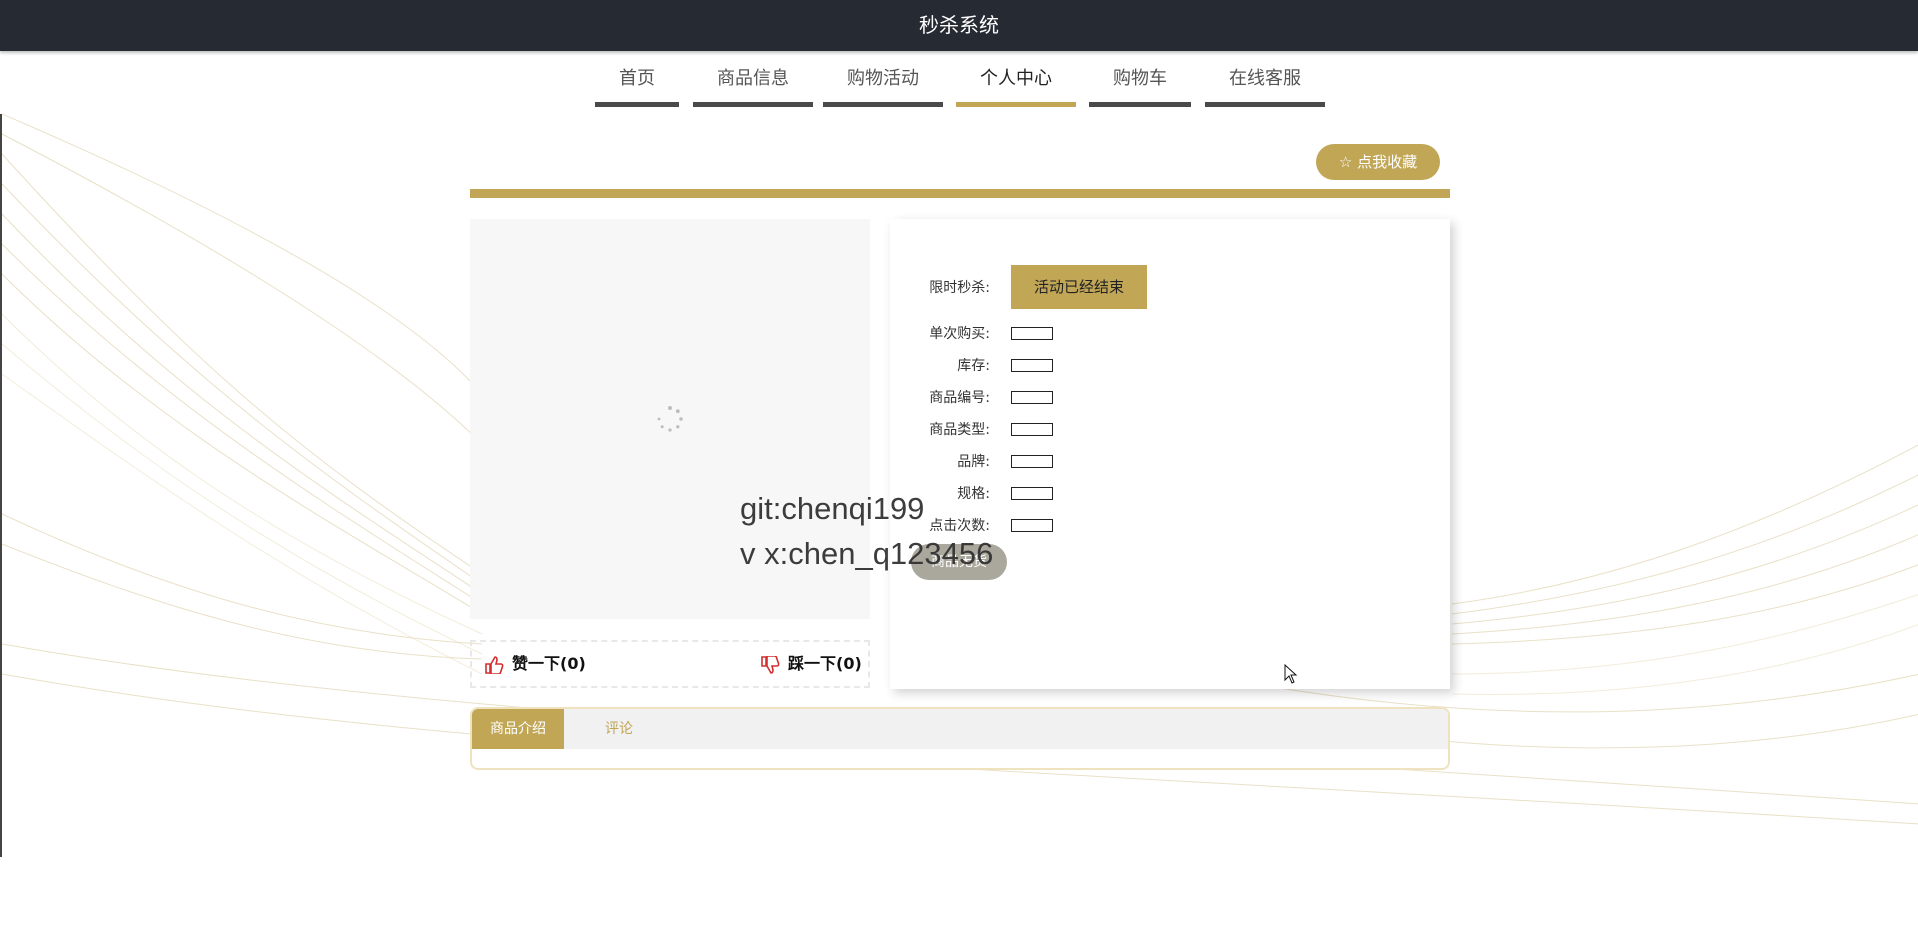 The width and height of the screenshot is (1918, 934). I want to click on nav-item-cart: 购物车, so click(1140, 79).